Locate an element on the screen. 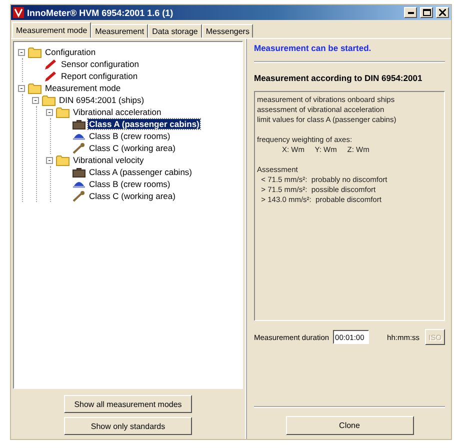 The image size is (454, 448). window-title: InnoMeter® HVM 6954:2001 1.6 (1) is located at coordinates (100, 13).